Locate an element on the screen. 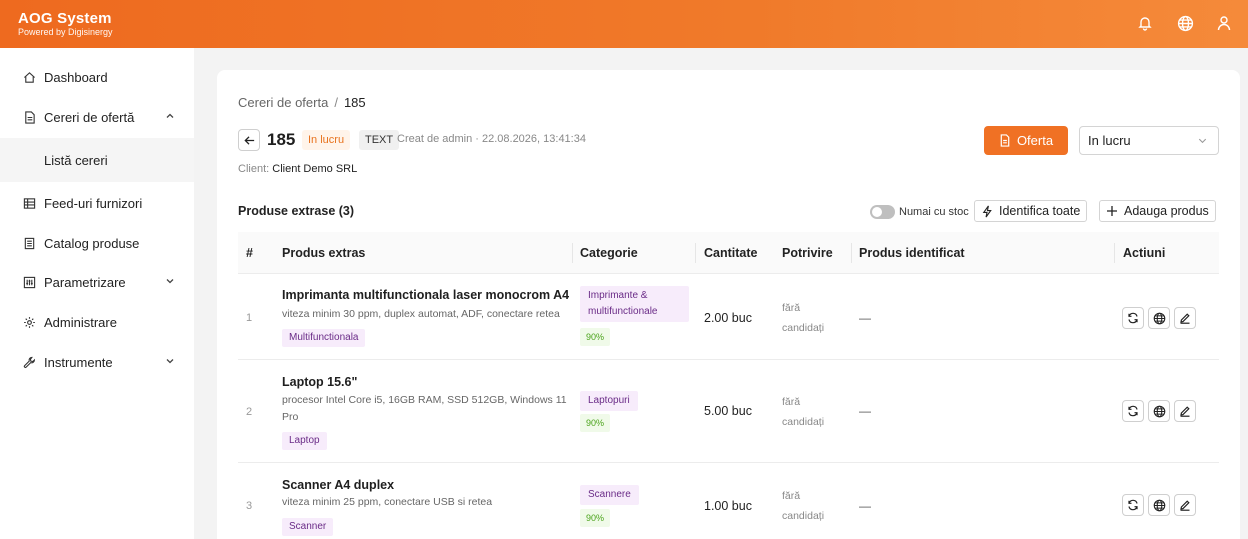  brand: AOG System Powered by Digisinergy is located at coordinates (65, 24).